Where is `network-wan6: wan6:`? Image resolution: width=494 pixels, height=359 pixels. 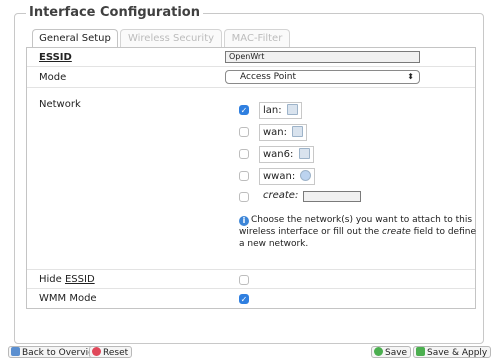 network-wan6: wan6: is located at coordinates (286, 154).